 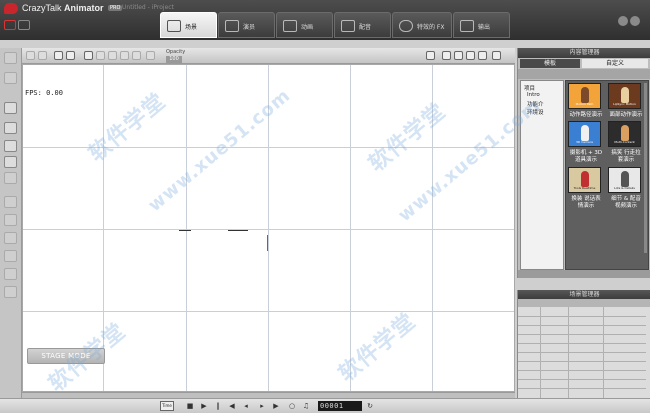 What do you see at coordinates (136, 55) in the screenshot?
I see `link-icon` at bounding box center [136, 55].